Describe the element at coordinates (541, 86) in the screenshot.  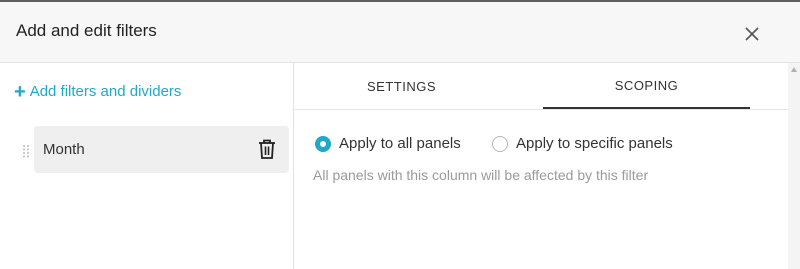
I see `tab-bar: SETTINGS SCOPING` at that location.